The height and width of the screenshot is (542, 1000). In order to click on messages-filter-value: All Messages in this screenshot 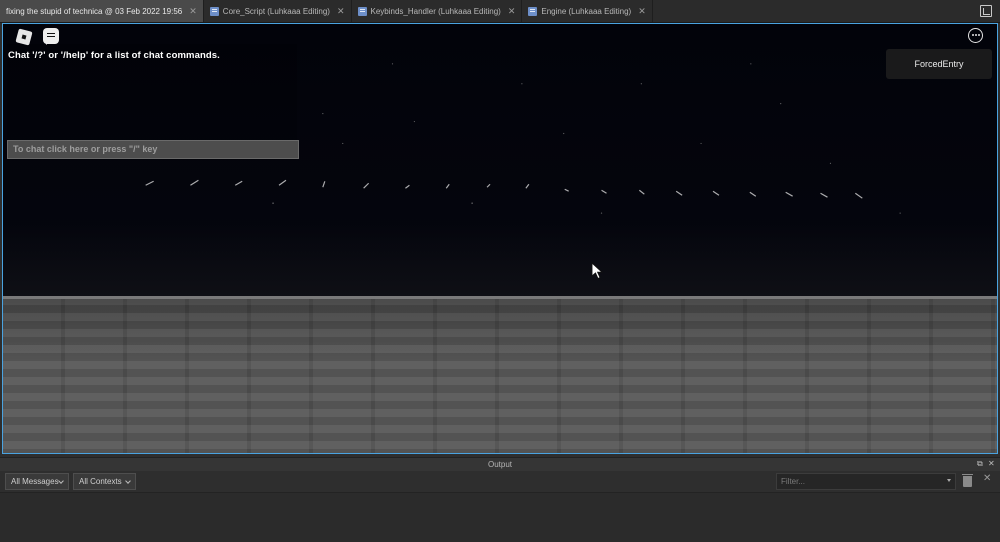, I will do `click(35, 481)`.